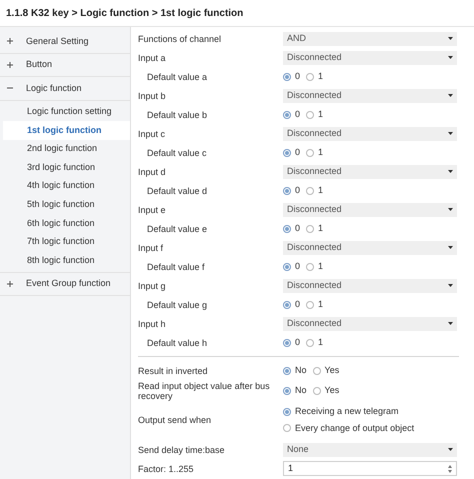 The height and width of the screenshot is (479, 474). Describe the element at coordinates (175, 420) in the screenshot. I see `parameter-label: Output send when` at that location.